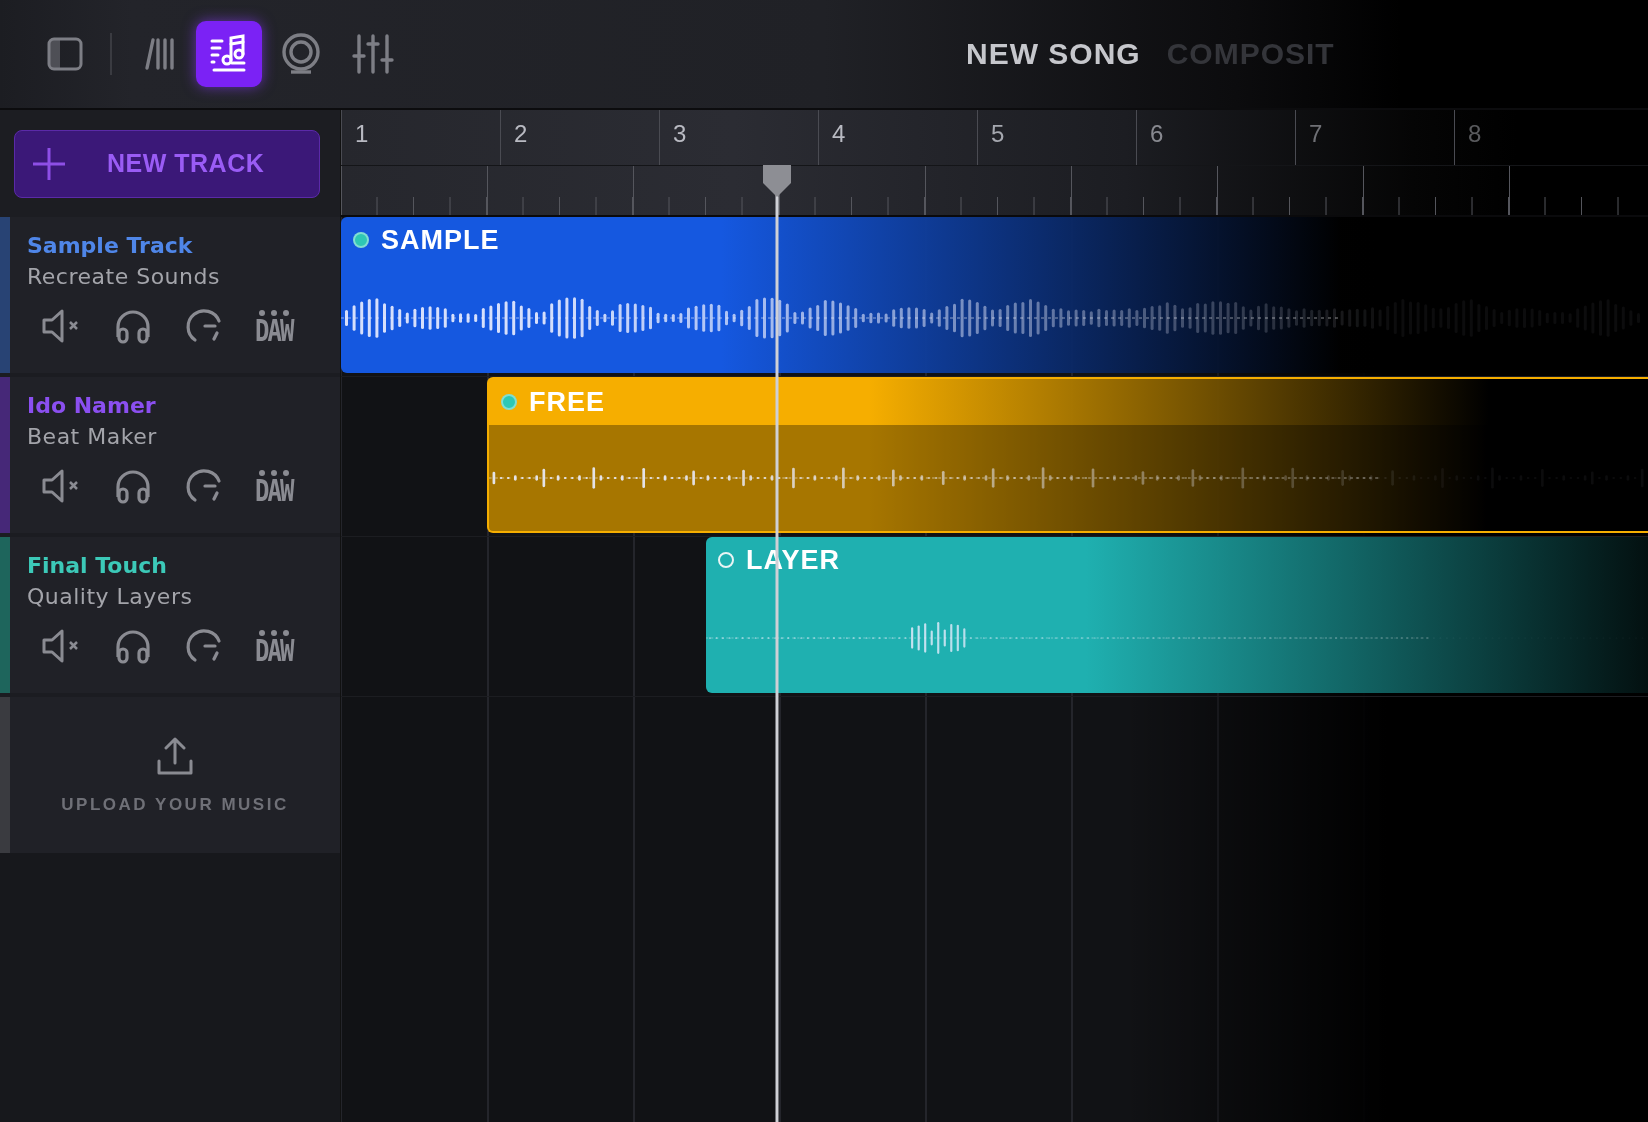  I want to click on track-description: Beat Maker, so click(92, 437).